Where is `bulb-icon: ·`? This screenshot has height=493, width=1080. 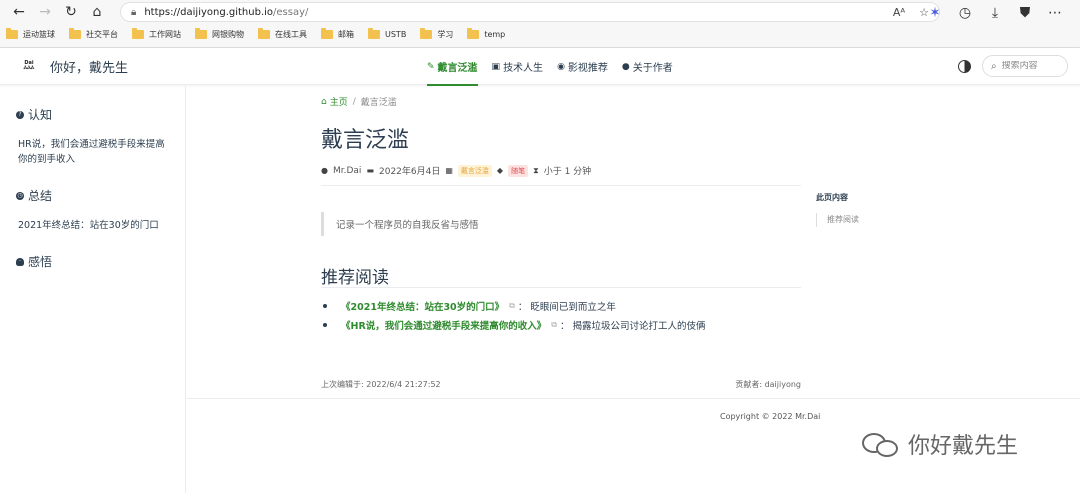
bulb-icon: · is located at coordinates (20, 261).